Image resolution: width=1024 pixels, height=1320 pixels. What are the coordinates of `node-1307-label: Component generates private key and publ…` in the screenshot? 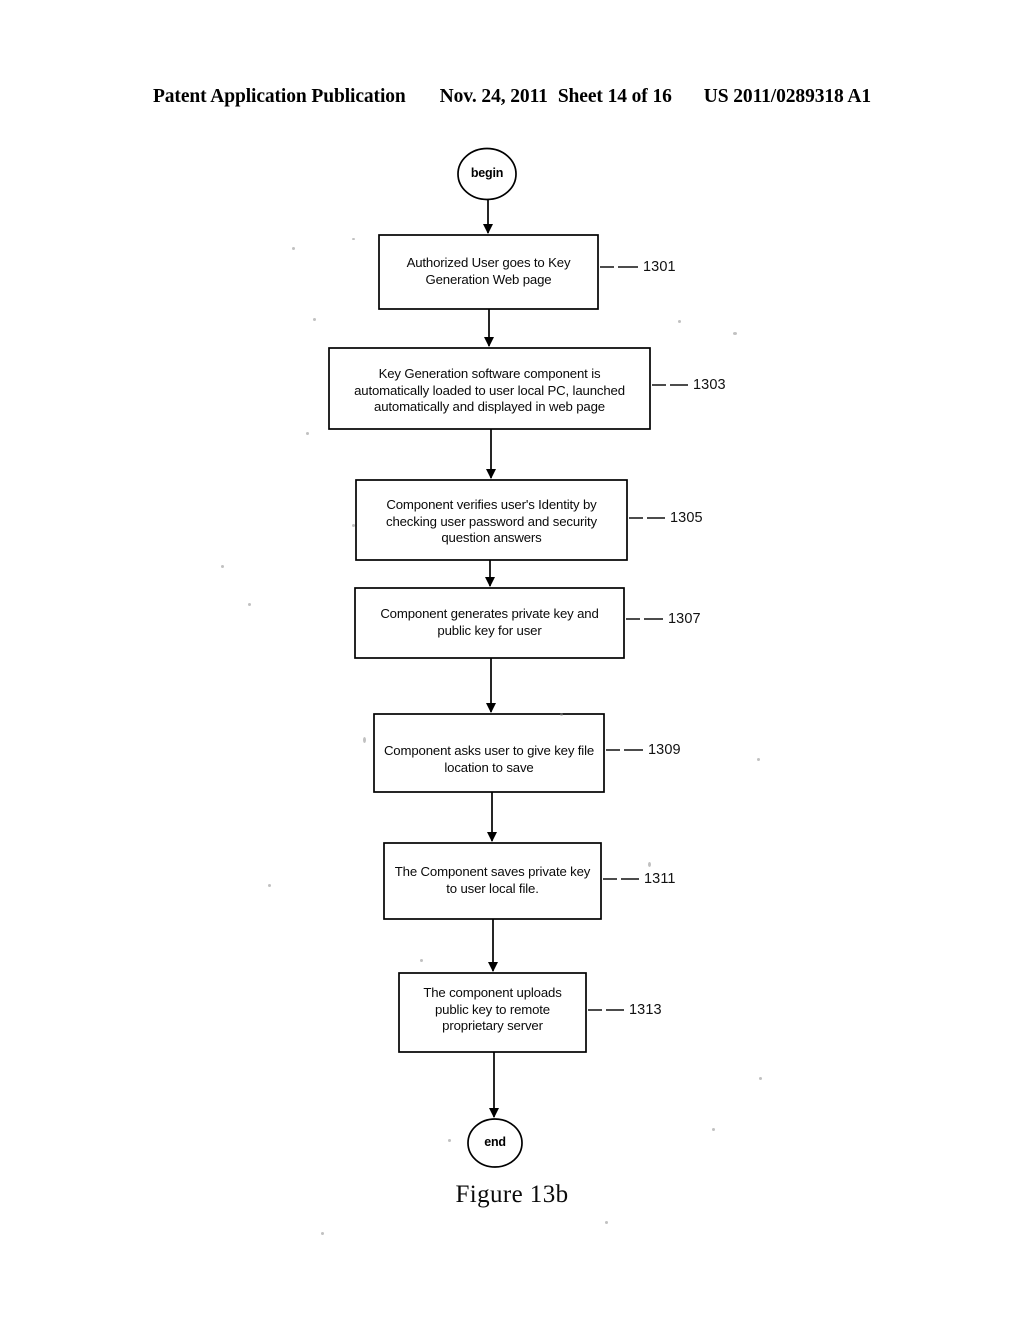 It's located at (489, 622).